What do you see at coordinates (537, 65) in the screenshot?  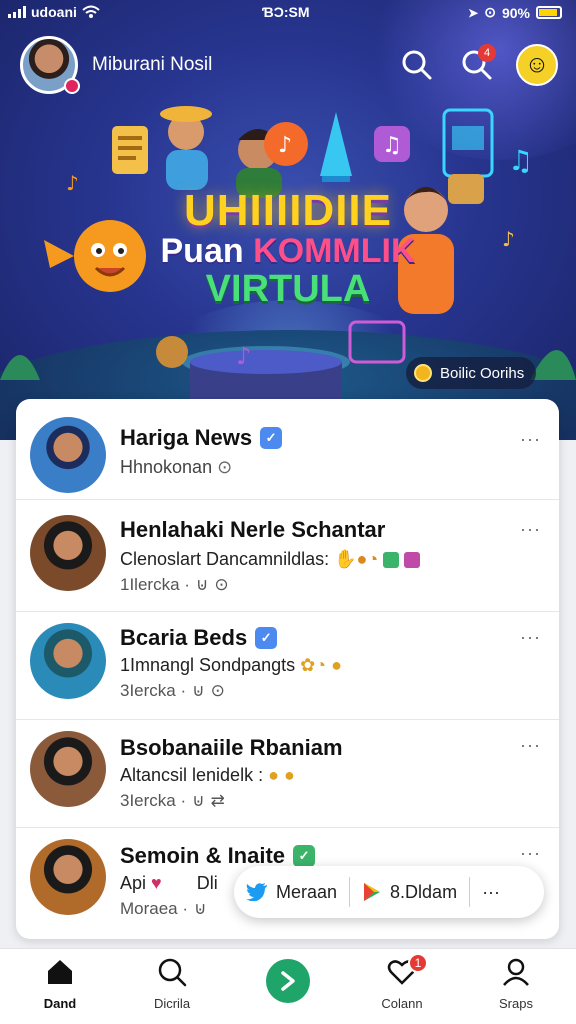 I see `smiley-icon: ☺` at bounding box center [537, 65].